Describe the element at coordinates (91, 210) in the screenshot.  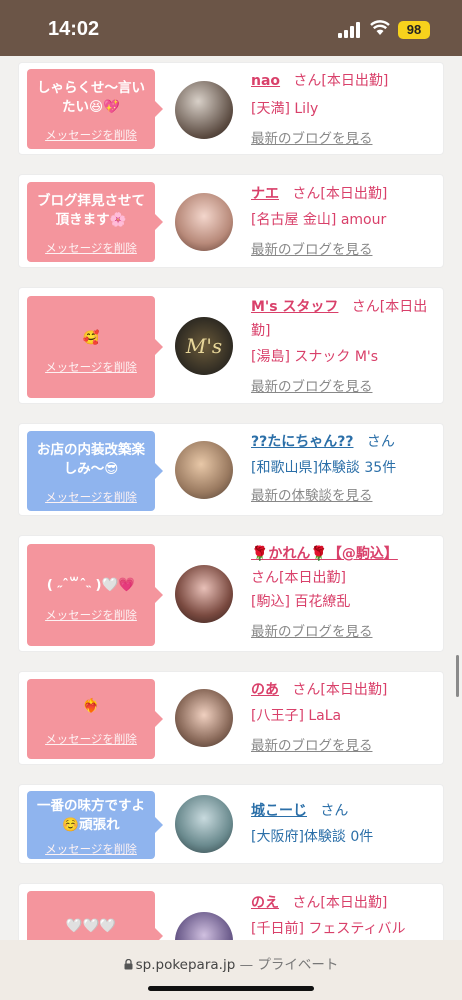
I see `message-text: ブログ拝見させて頂きます🌸` at that location.